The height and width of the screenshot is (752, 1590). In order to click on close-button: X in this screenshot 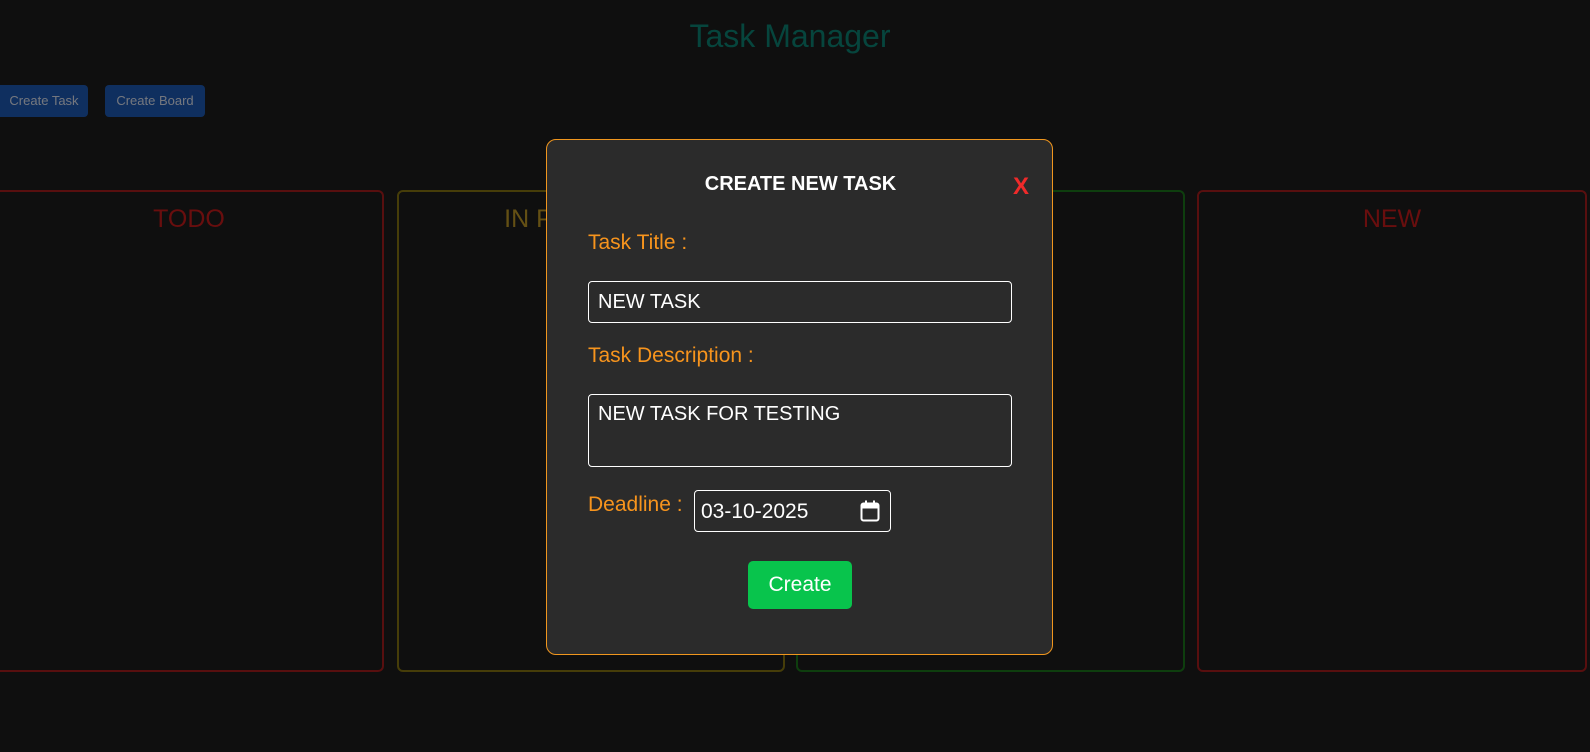, I will do `click(1021, 187)`.